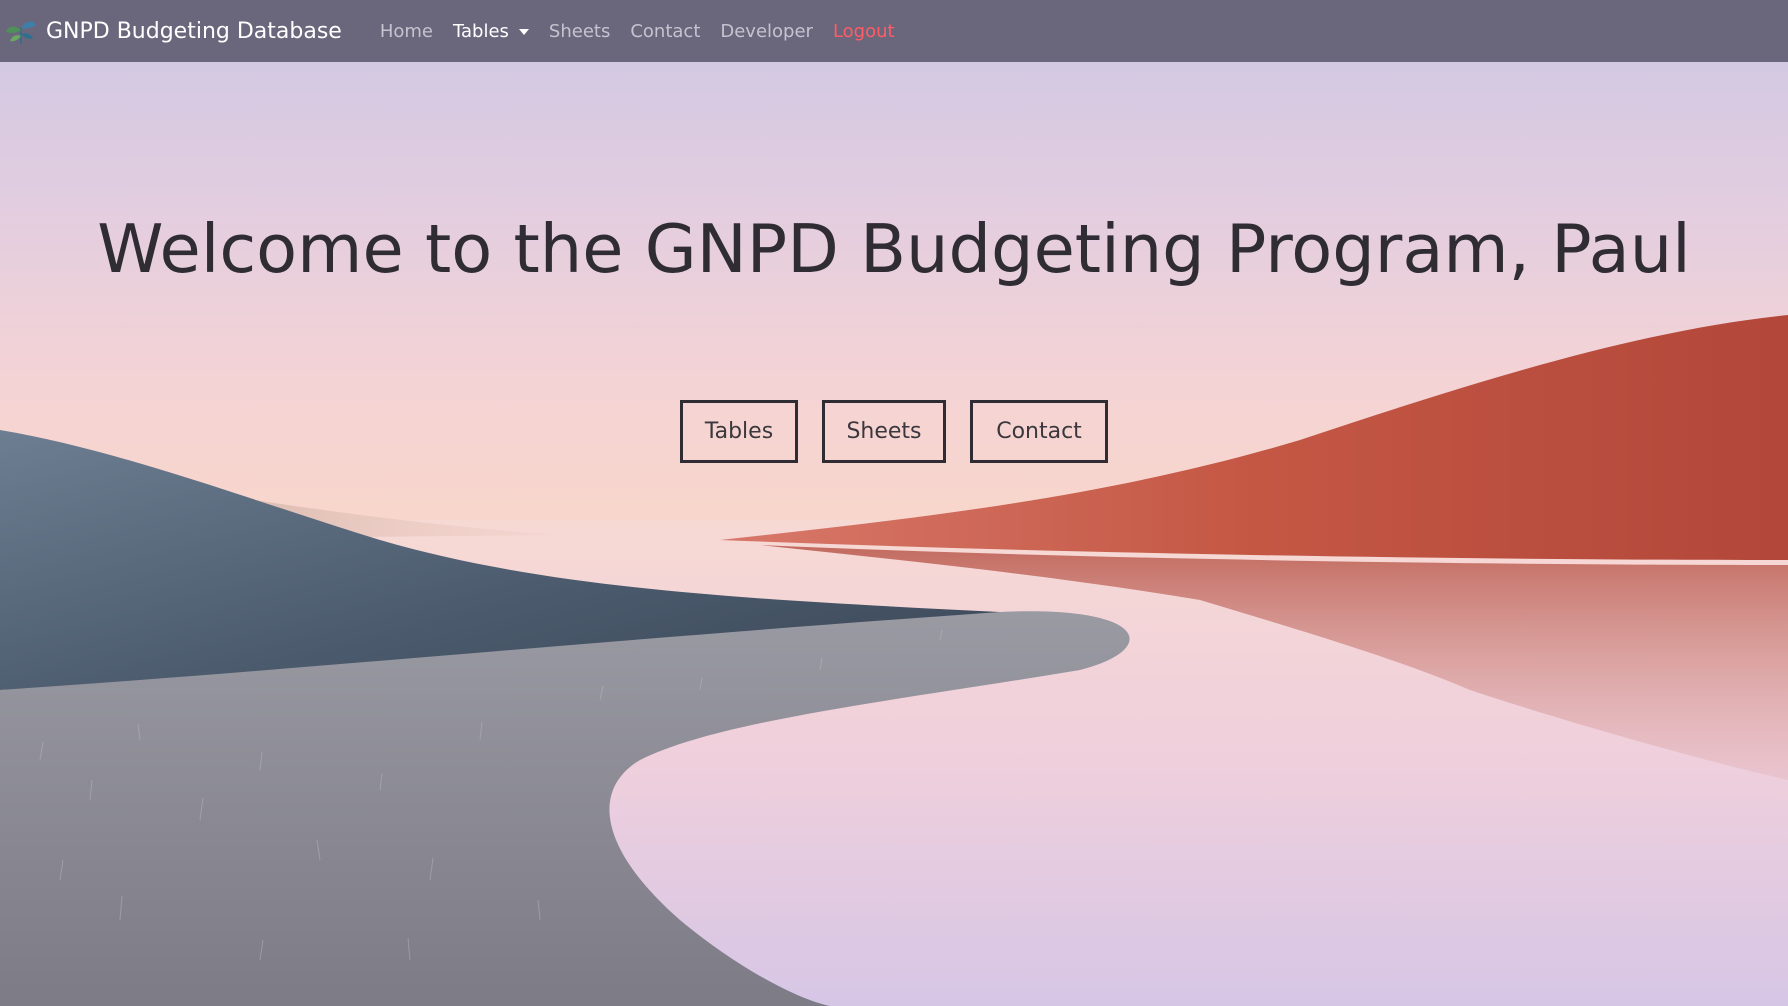 This screenshot has width=1788, height=1006. I want to click on nav-tables-label: Tables, so click(480, 31).